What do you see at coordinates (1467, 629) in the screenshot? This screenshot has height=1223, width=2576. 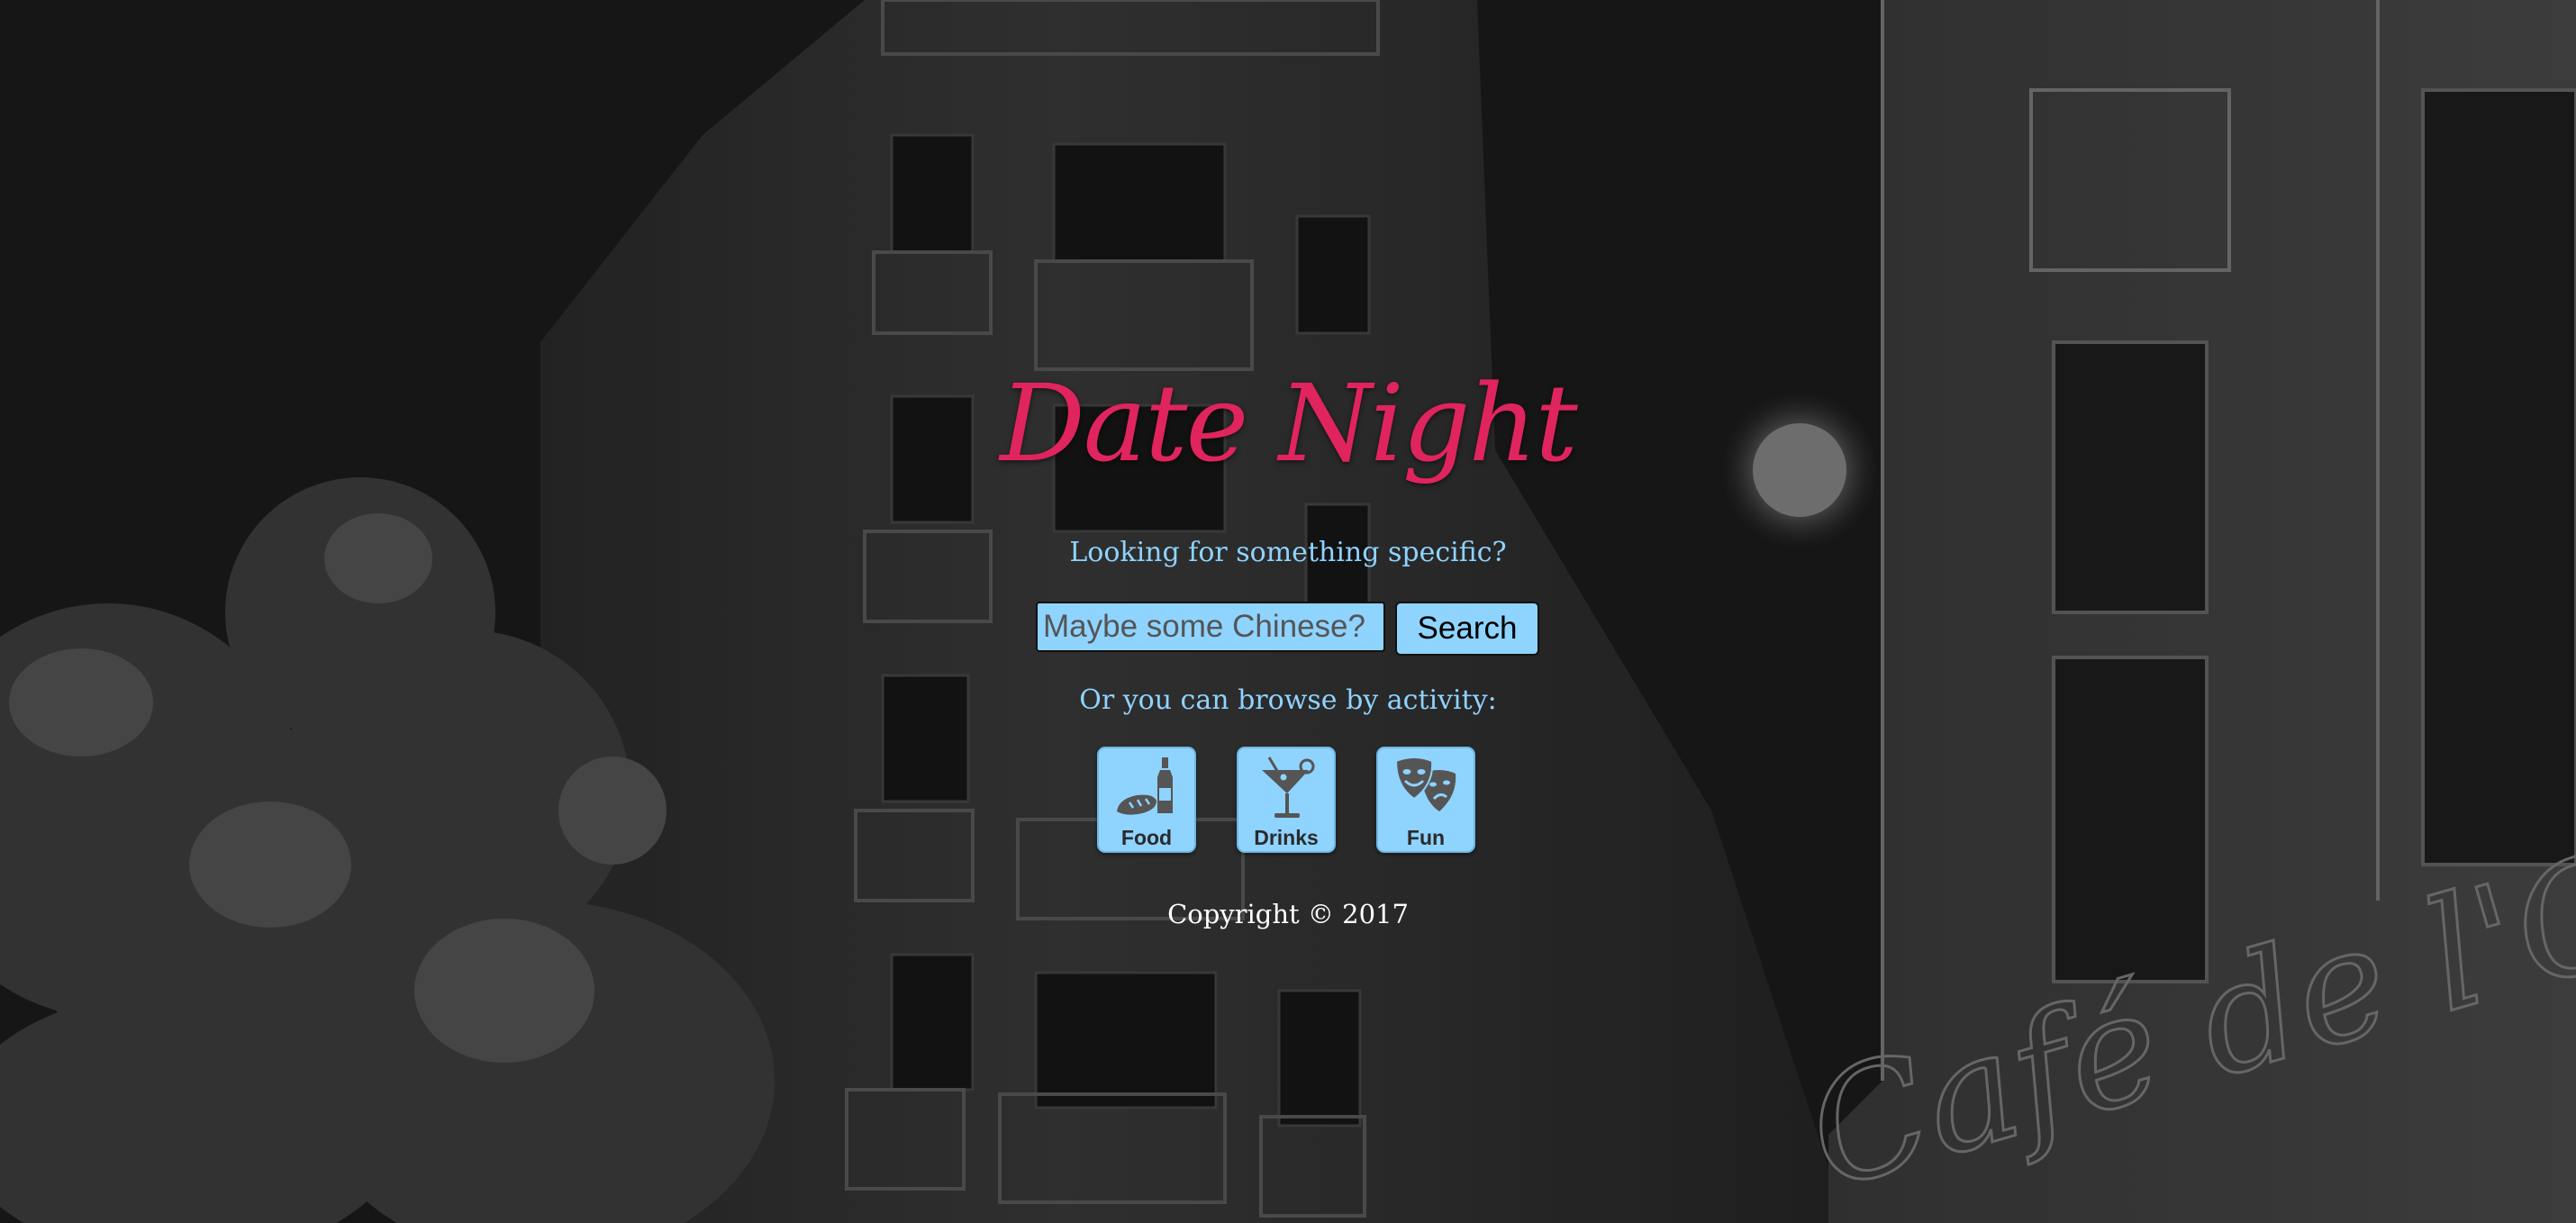 I see `search-button: Search` at bounding box center [1467, 629].